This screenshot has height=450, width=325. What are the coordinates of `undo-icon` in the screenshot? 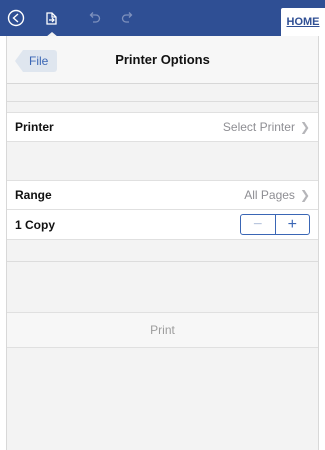 It's located at (94, 18).